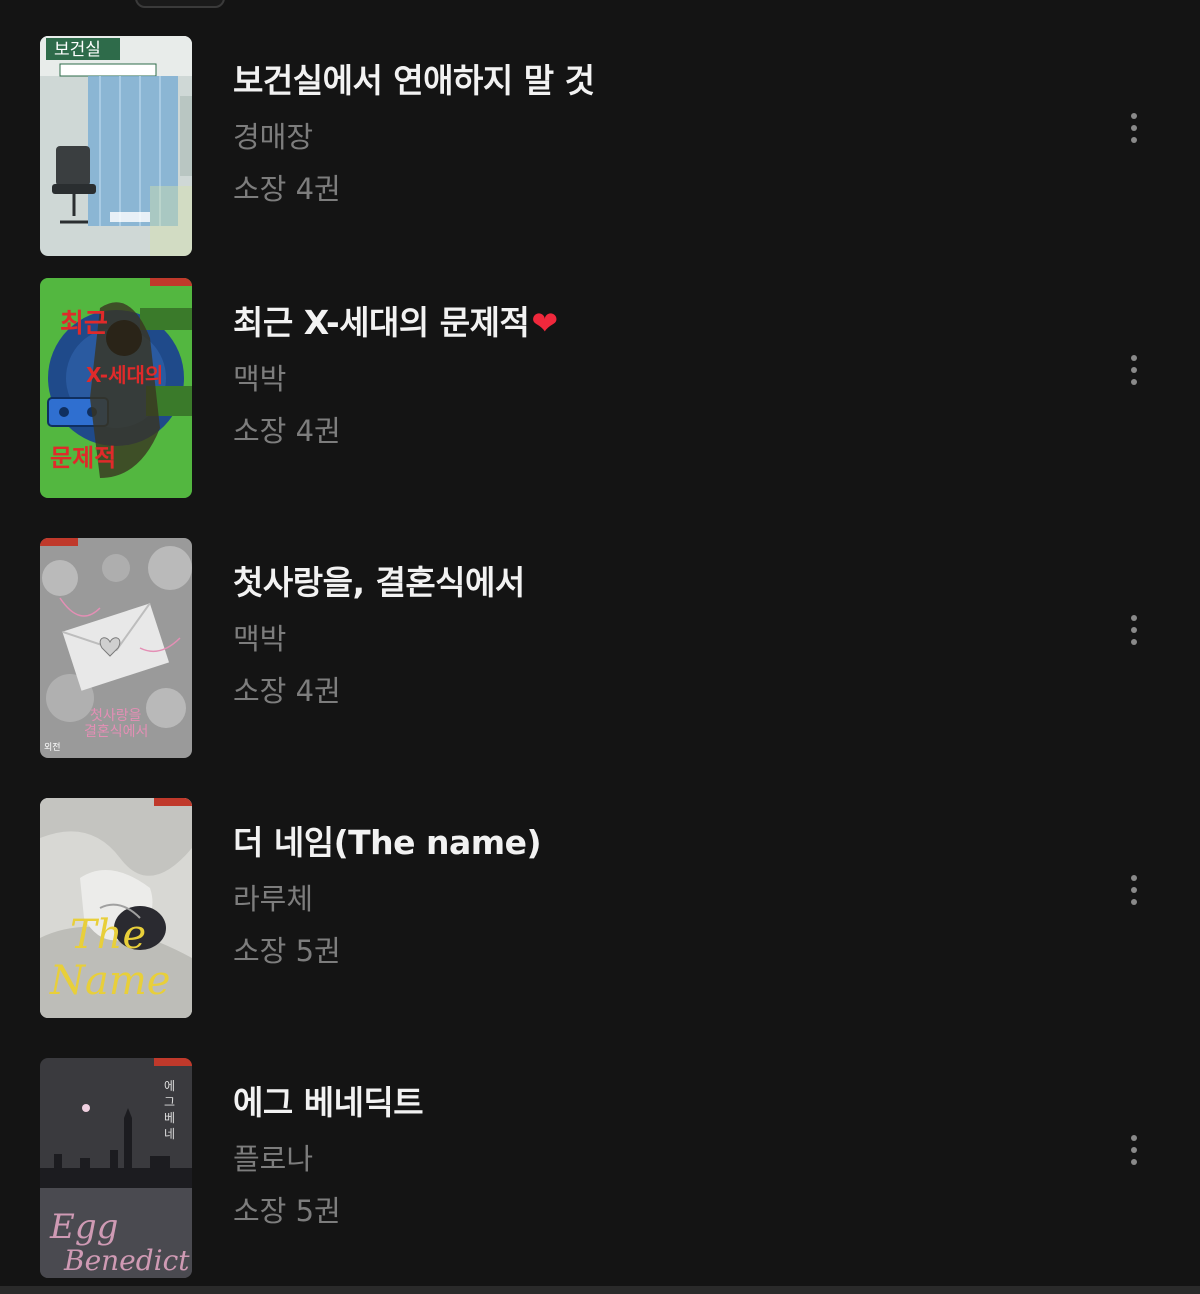 The image size is (1200, 1294). Describe the element at coordinates (273, 899) in the screenshot. I see `book-author: 라루체` at that location.